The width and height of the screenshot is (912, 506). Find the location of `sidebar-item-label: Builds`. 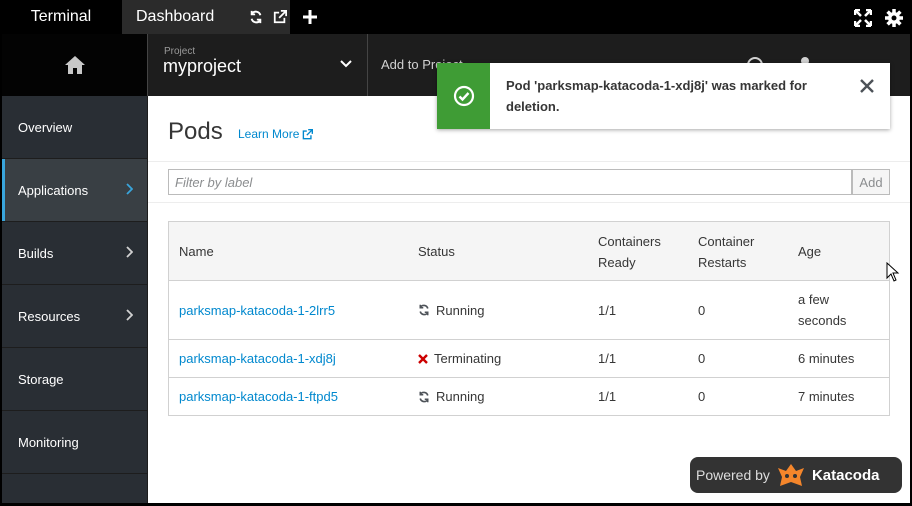

sidebar-item-label: Builds is located at coordinates (36, 253).